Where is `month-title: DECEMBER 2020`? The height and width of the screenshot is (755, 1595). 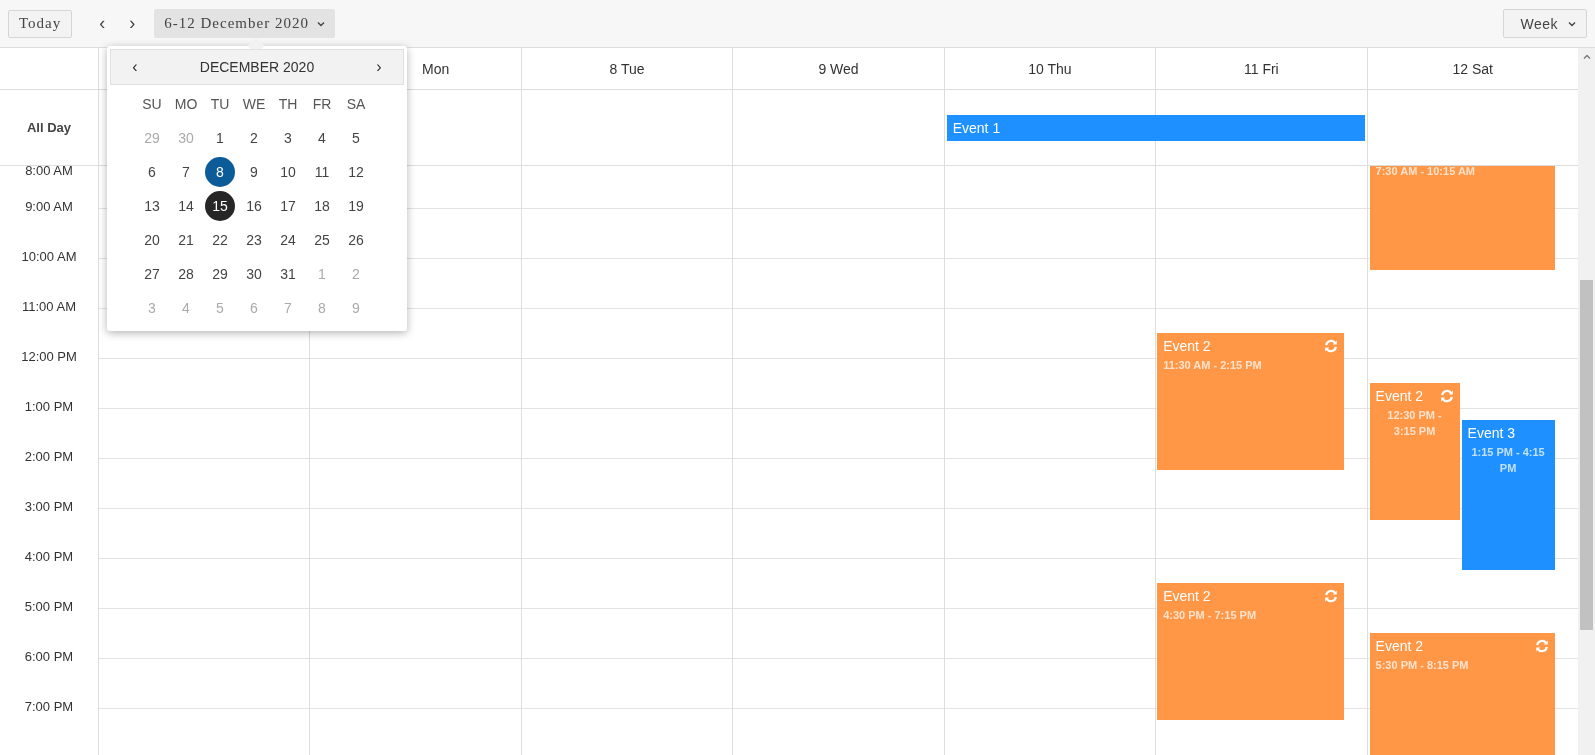
month-title: DECEMBER 2020 is located at coordinates (257, 67).